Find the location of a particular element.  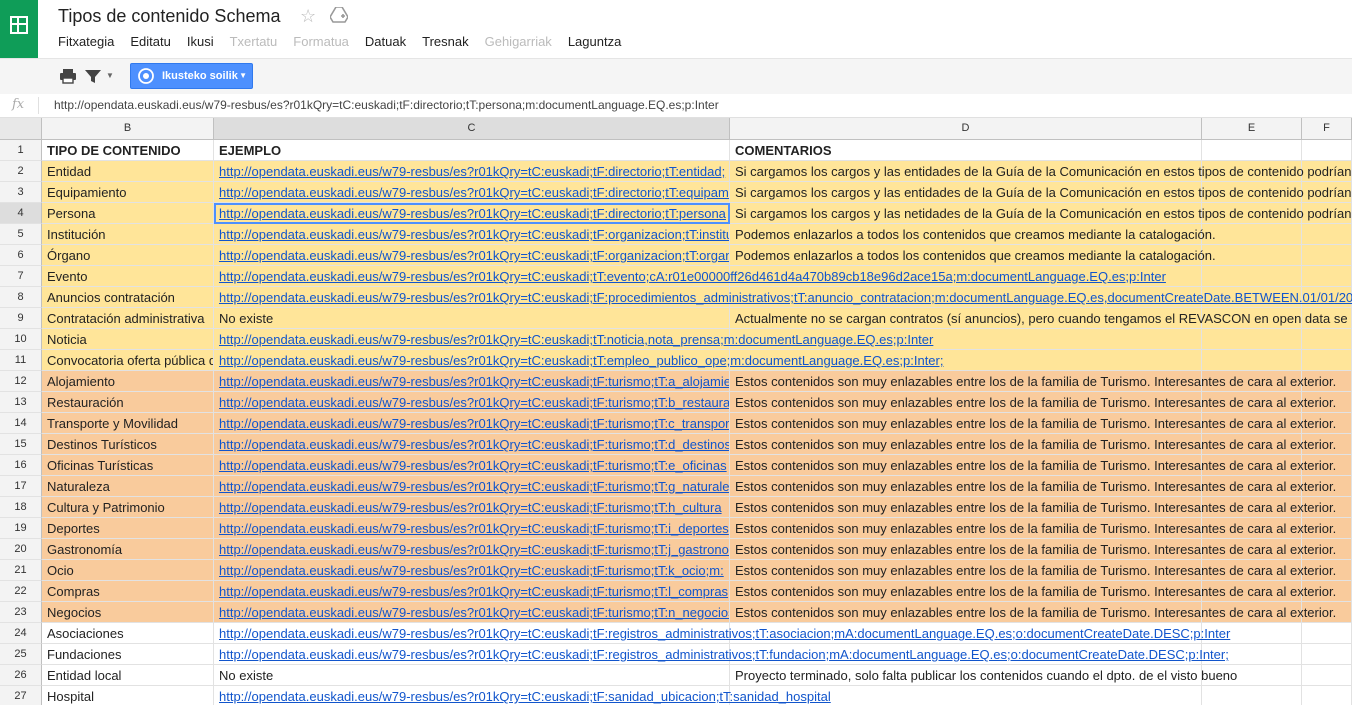

row-number: 2 is located at coordinates (21, 171).